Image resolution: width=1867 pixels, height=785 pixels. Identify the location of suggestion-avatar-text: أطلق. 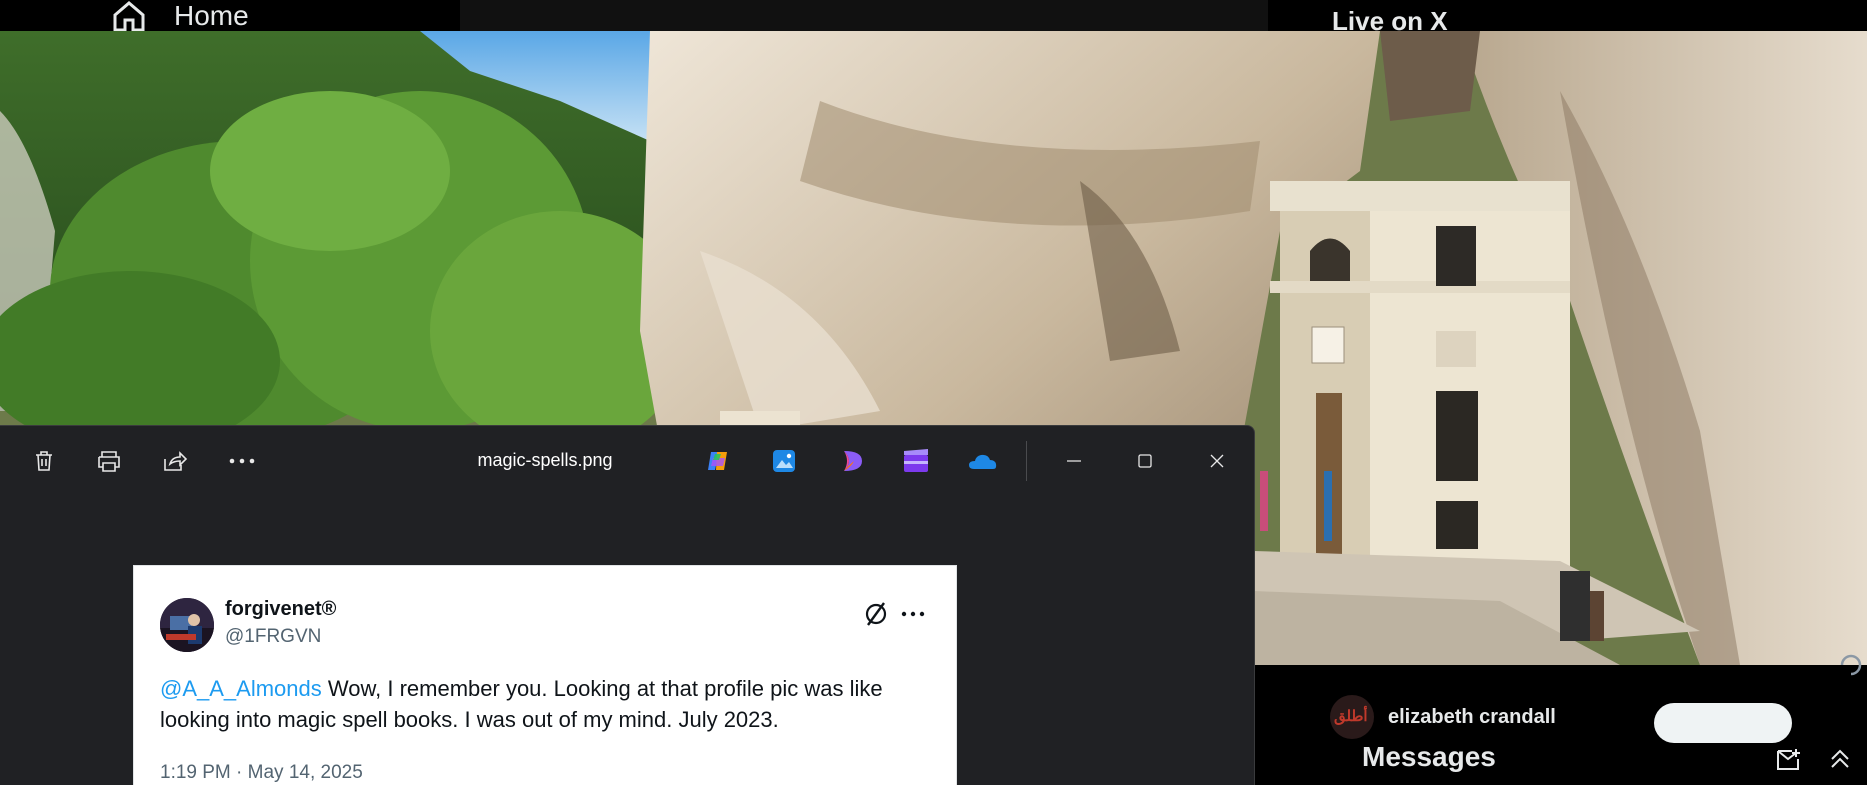
(1351, 716).